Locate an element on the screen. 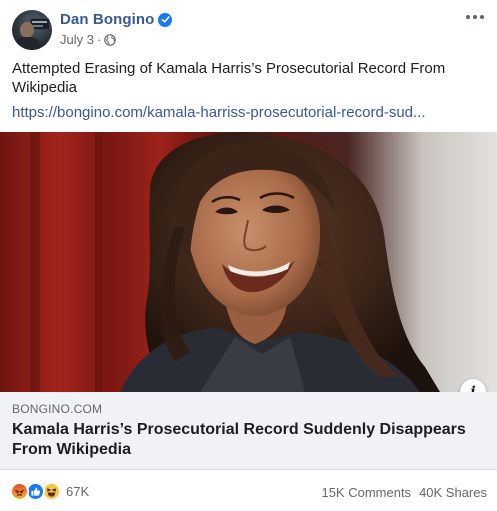  page-avatar is located at coordinates (32, 30).